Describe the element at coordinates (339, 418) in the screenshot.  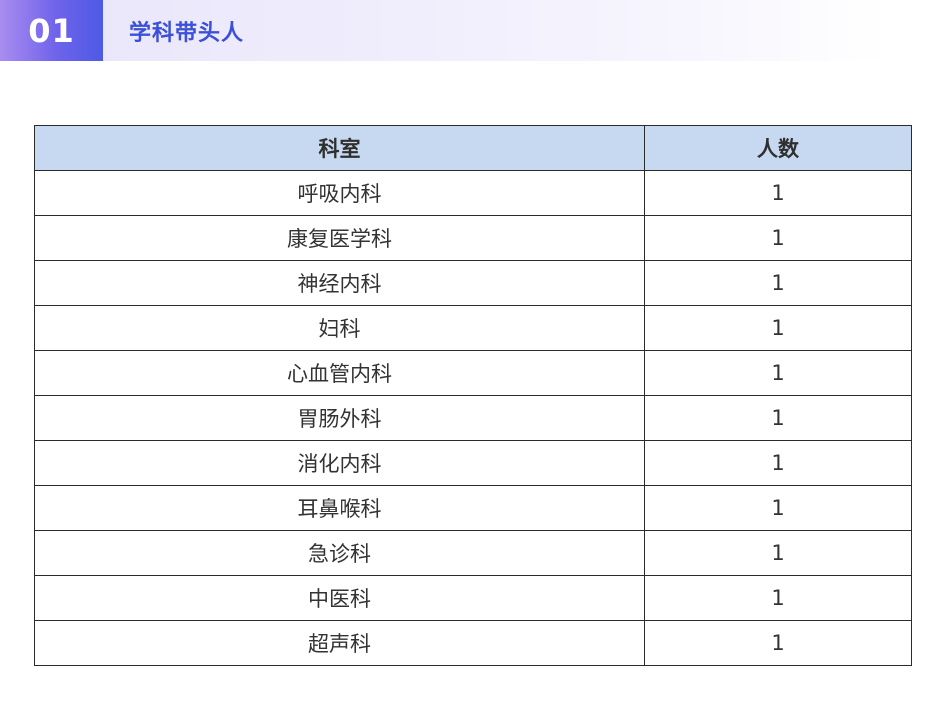
I see `department-cell: 胃肠外科` at that location.